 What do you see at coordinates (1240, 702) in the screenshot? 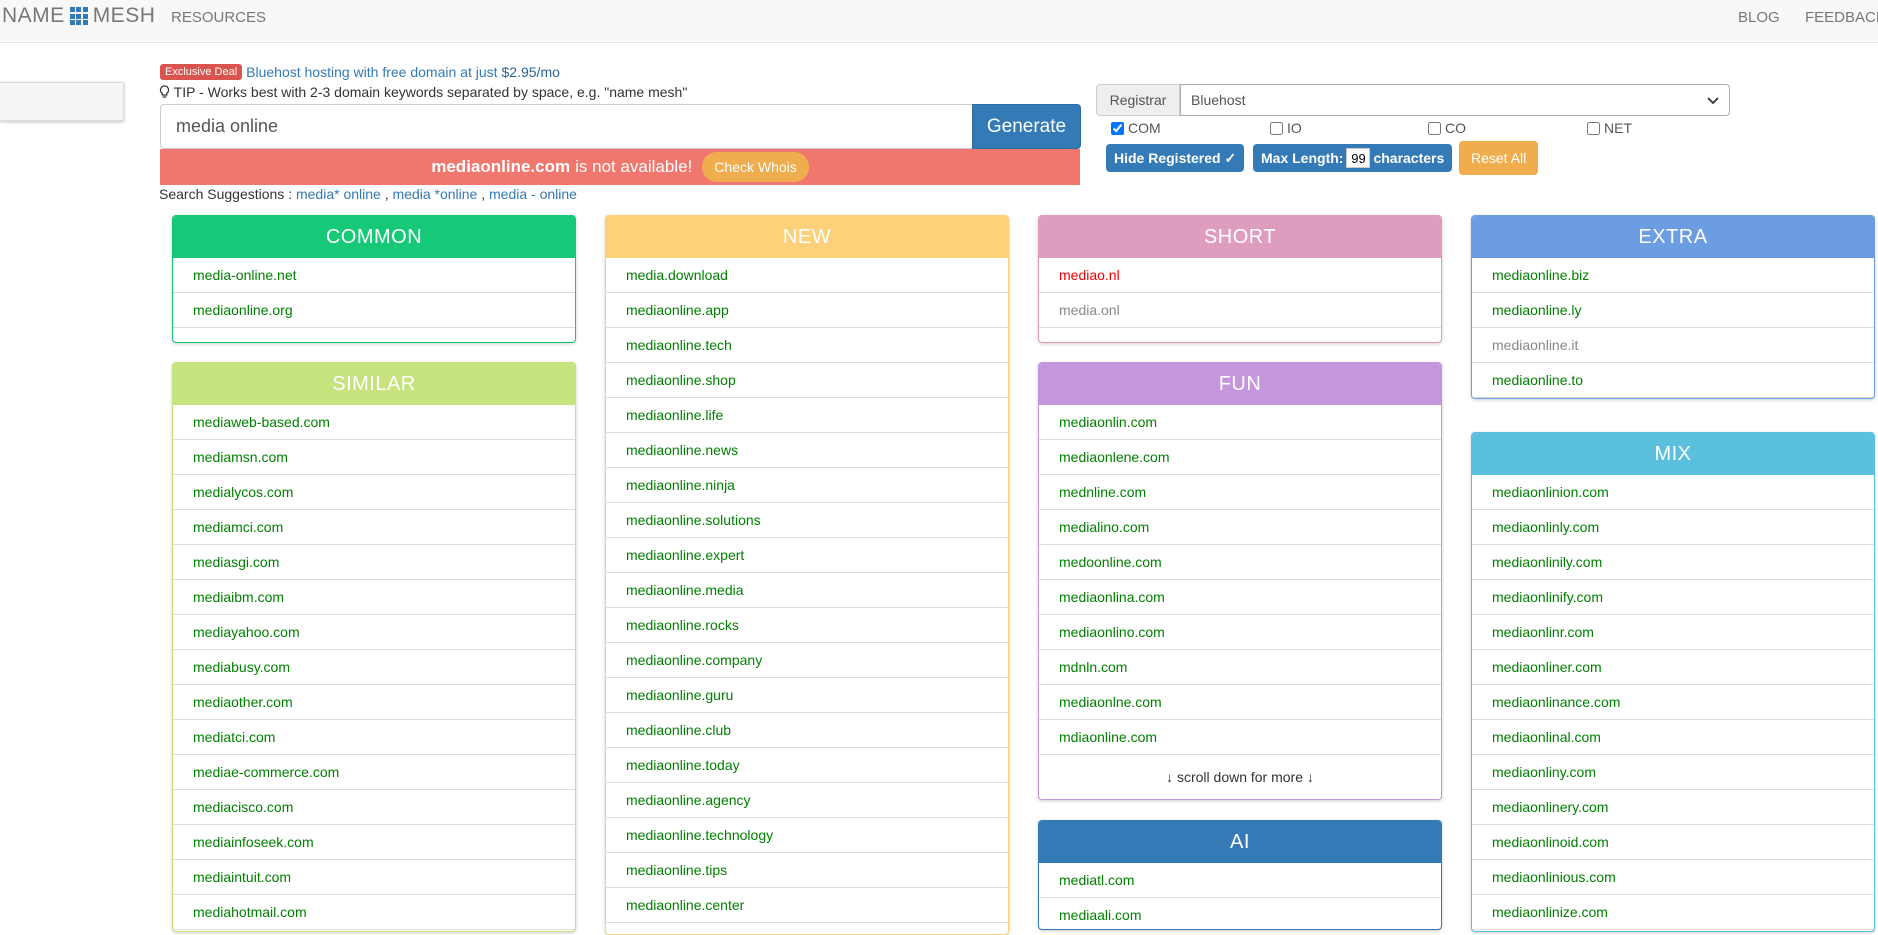
I see `domain-list-item: mediaonlne.com` at bounding box center [1240, 702].